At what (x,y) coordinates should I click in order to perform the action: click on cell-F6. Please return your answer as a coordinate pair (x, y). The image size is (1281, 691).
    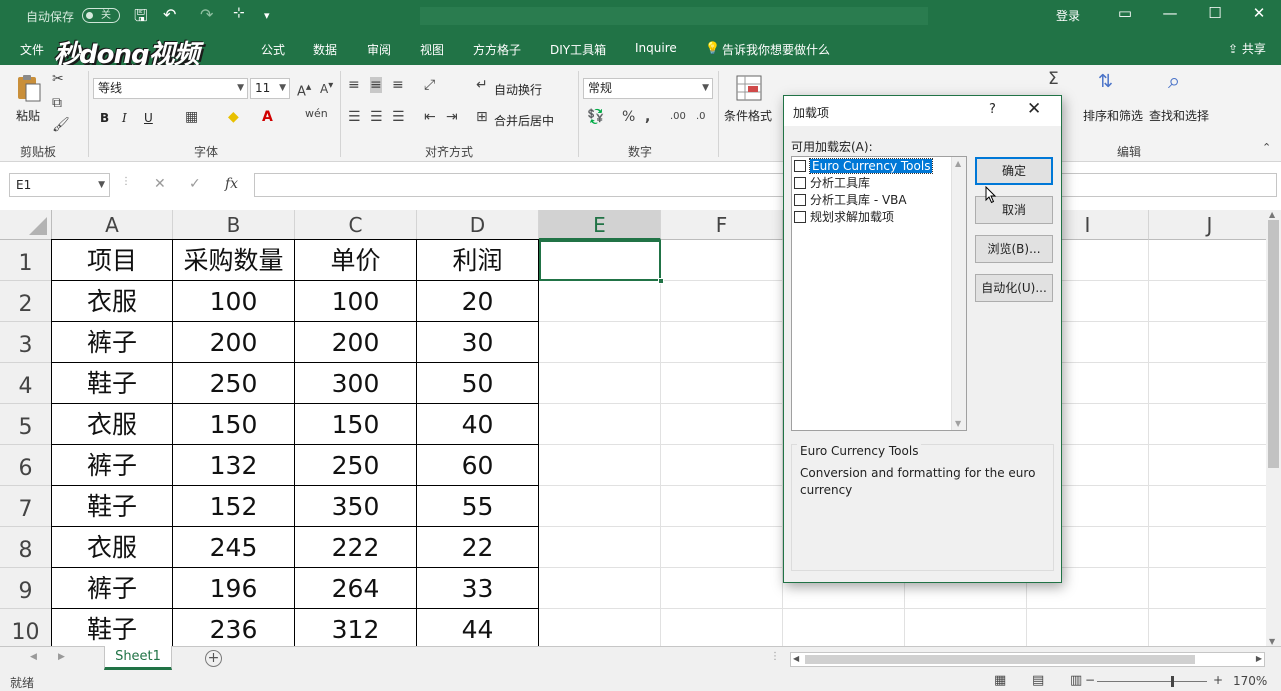
    Looking at the image, I should click on (722, 465).